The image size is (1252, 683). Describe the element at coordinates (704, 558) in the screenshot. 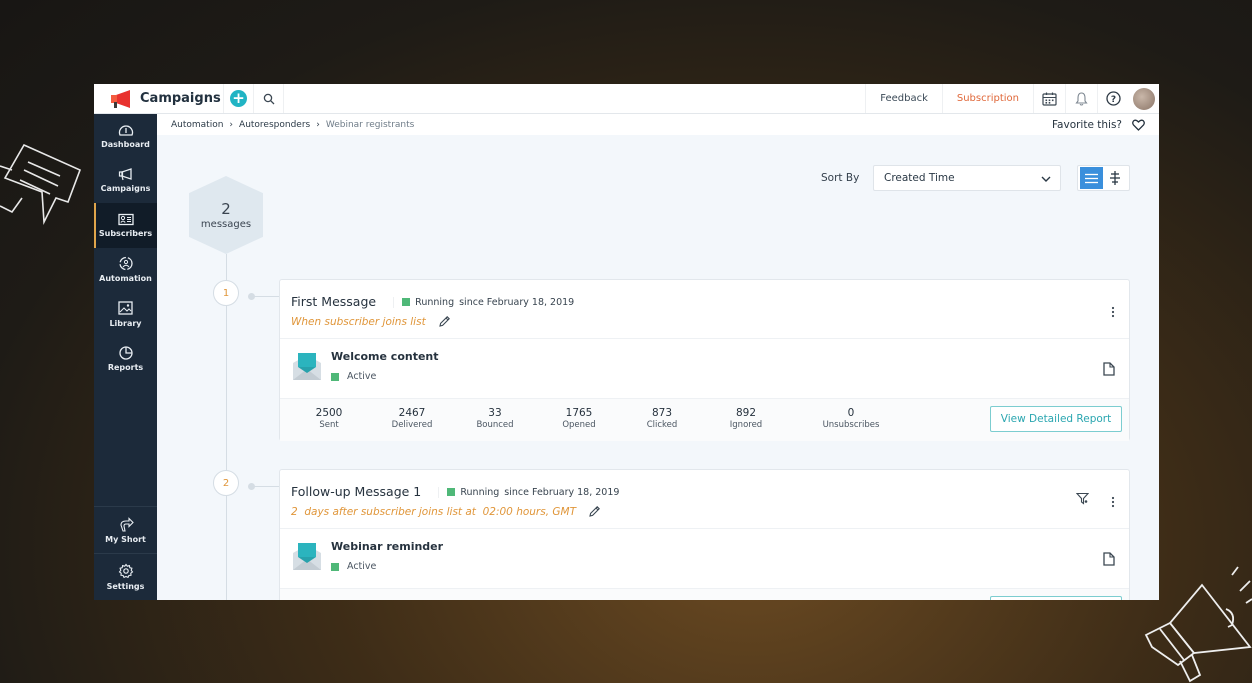

I see `message-content-row: Webinar reminder Active` at that location.